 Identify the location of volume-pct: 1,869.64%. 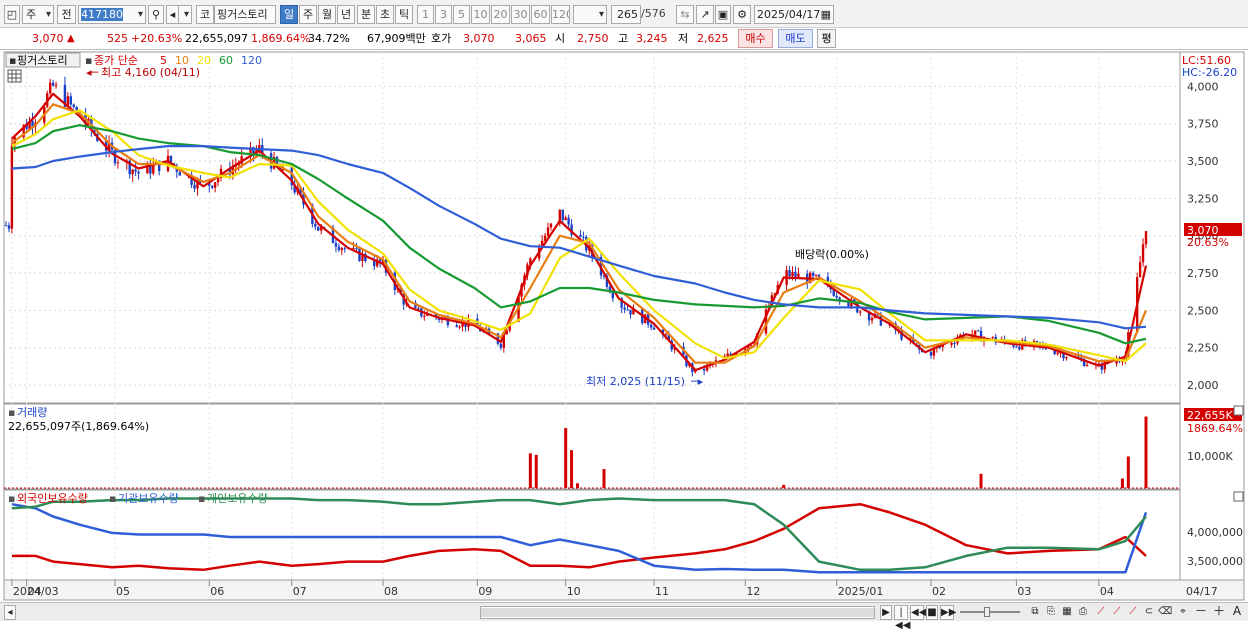
(281, 38).